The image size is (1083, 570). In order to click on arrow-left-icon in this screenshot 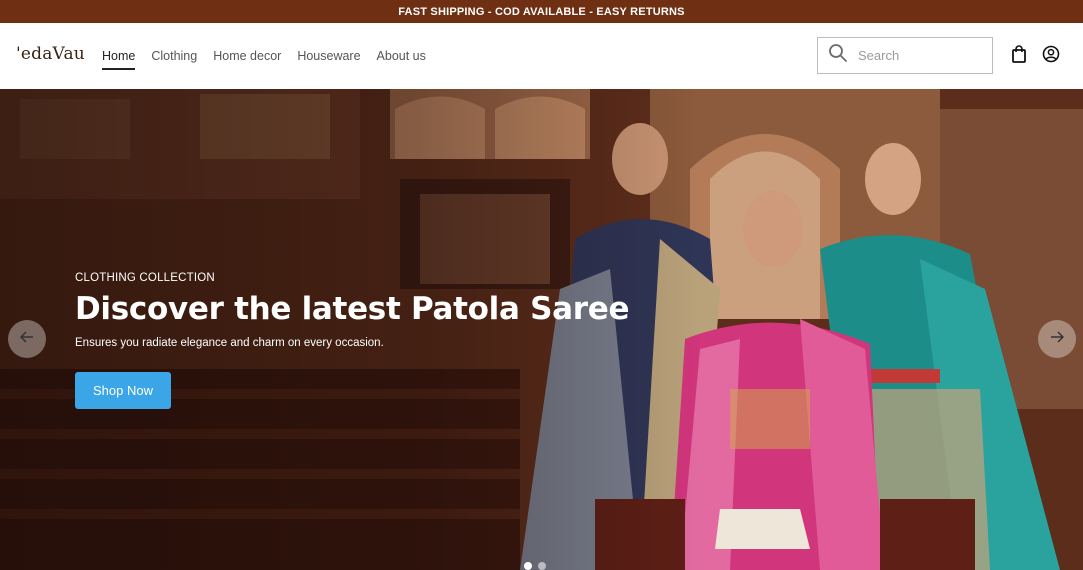, I will do `click(26, 339)`.